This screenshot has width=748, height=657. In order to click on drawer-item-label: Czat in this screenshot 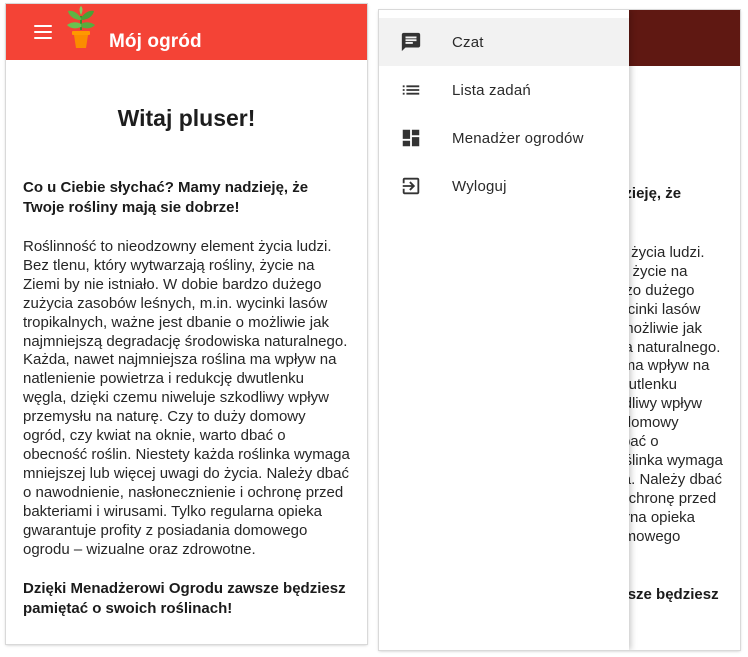, I will do `click(468, 42)`.